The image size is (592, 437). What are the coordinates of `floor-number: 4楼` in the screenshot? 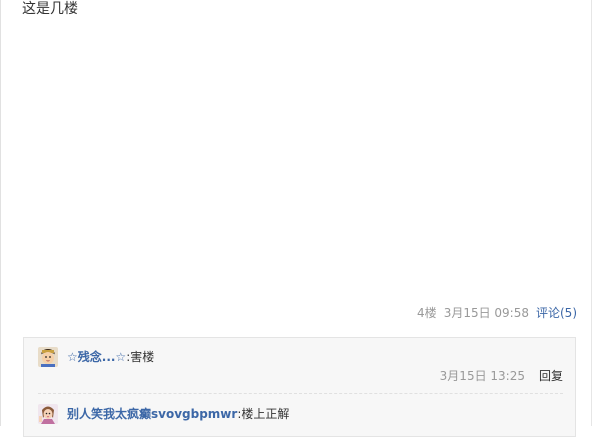 It's located at (427, 313).